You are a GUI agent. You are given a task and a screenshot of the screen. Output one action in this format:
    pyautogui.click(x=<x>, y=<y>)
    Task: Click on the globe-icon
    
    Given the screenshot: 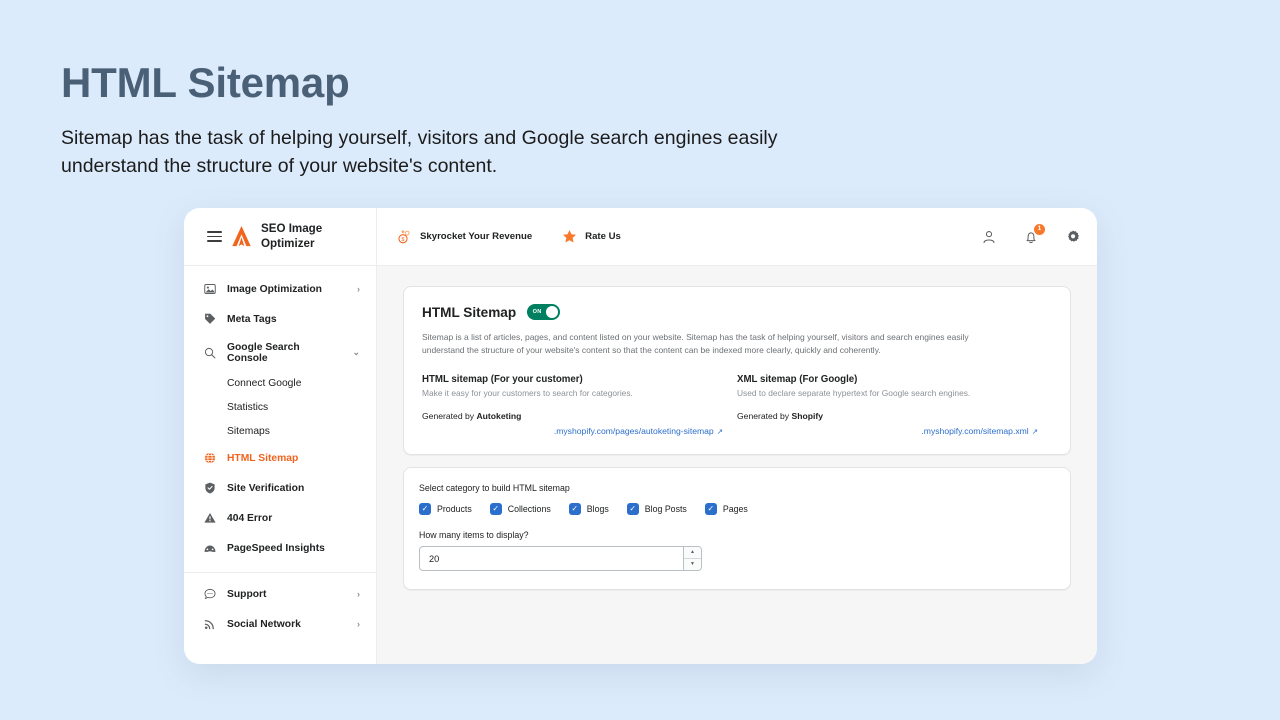 What is the action you would take?
    pyautogui.click(x=209, y=458)
    